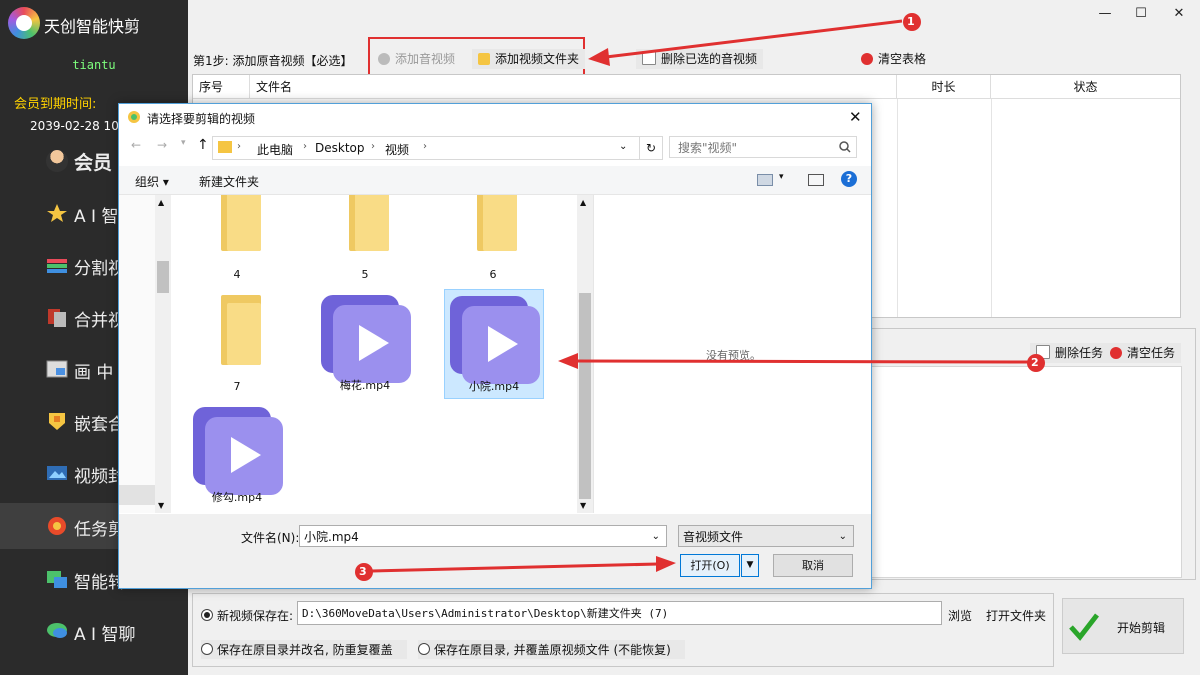 Image resolution: width=1200 pixels, height=675 pixels. I want to click on breadcrumb-videos: 视频, so click(397, 149).